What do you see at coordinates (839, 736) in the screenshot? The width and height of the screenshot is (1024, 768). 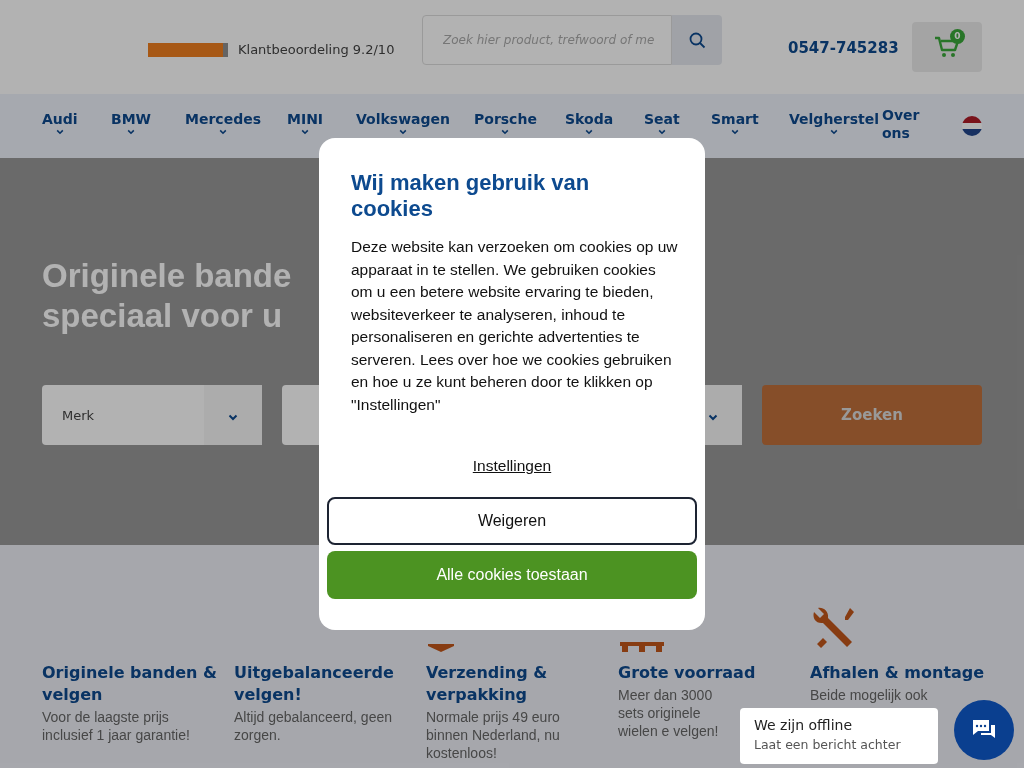 I see `chat-bubble: We zijn offline Laat een bericht achter` at bounding box center [839, 736].